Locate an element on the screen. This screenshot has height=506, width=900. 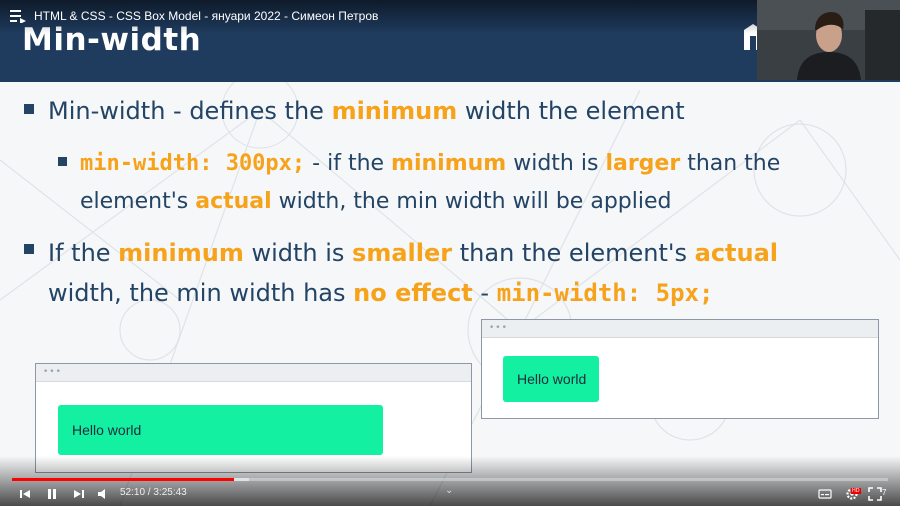
player-controls-overlay is located at coordinates (450, 481).